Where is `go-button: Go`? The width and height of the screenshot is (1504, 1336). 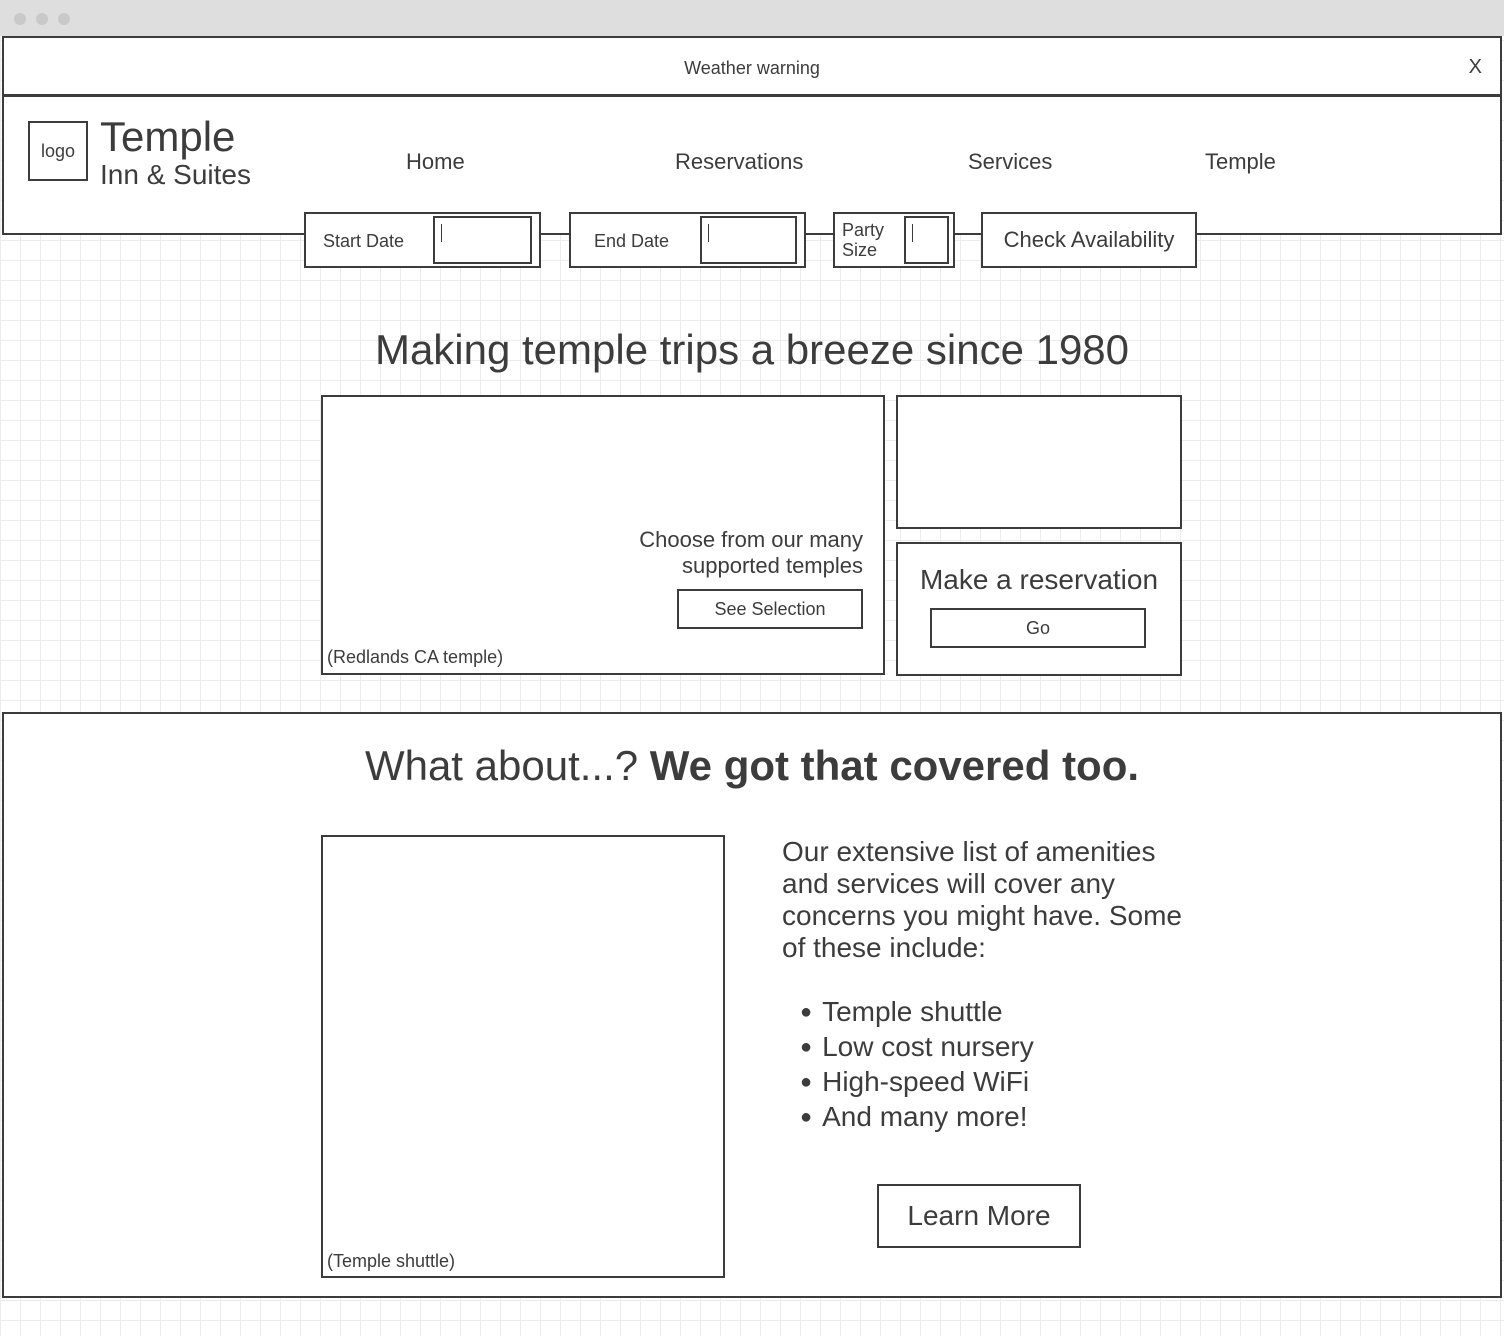 go-button: Go is located at coordinates (1038, 628).